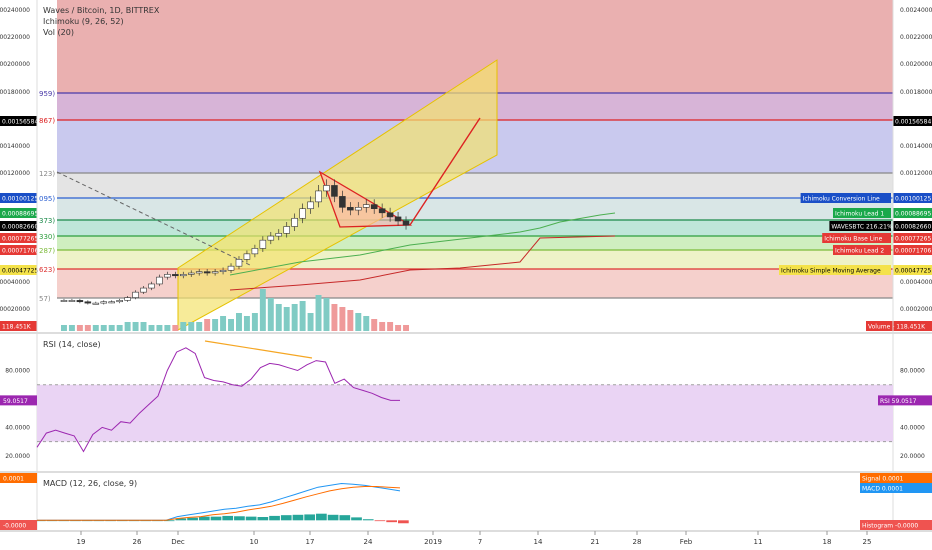  What do you see at coordinates (867, 542) in the screenshot?
I see `x-tick-label: 25` at bounding box center [867, 542].